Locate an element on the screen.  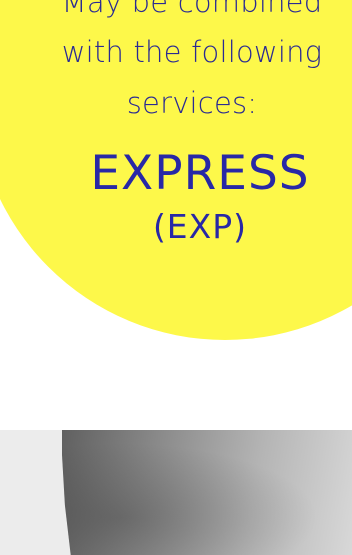
service-name: EXPRESS is located at coordinates (200, 173).